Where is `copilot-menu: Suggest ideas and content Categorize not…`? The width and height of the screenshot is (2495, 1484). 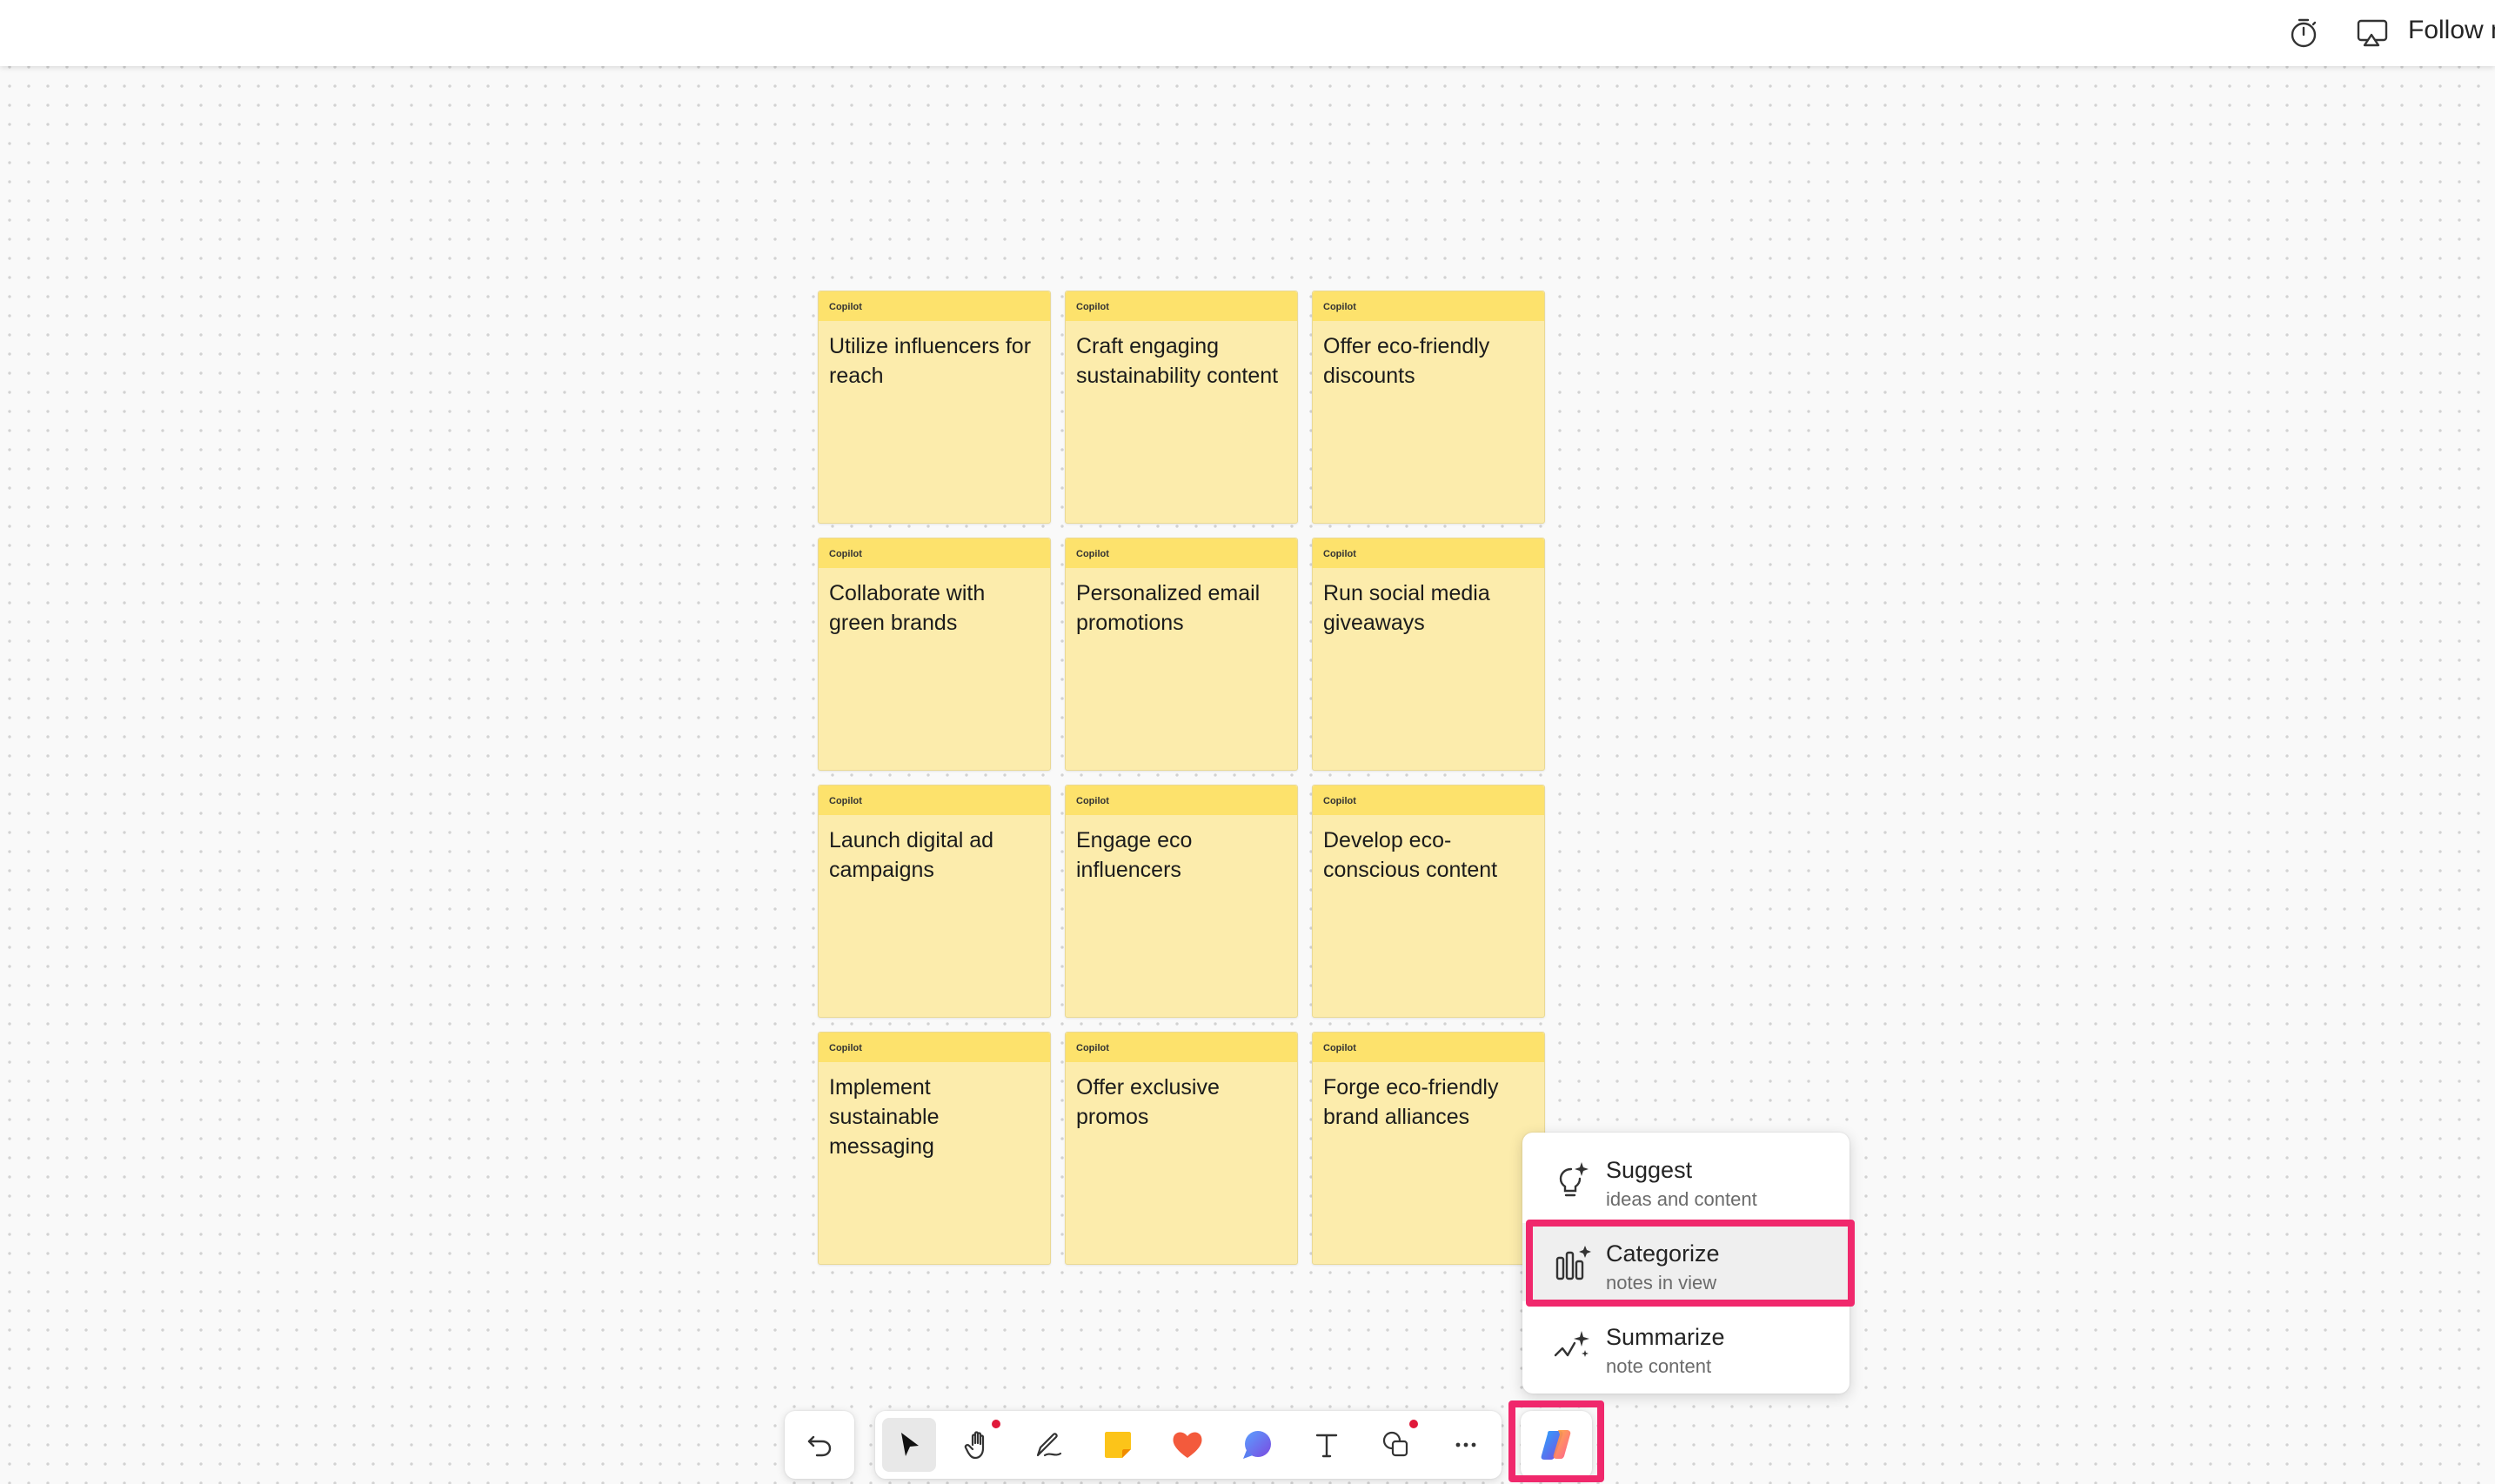 copilot-menu: Suggest ideas and content Categorize not… is located at coordinates (1686, 1263).